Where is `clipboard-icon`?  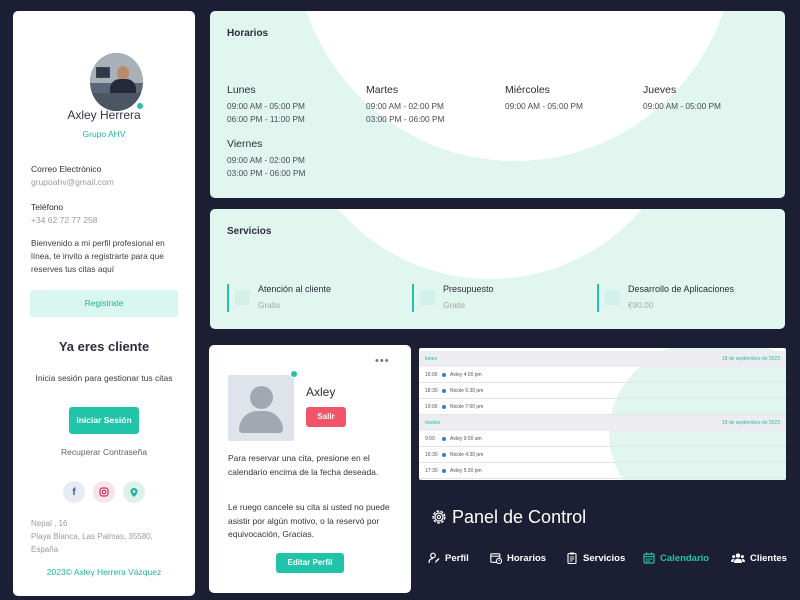 clipboard-icon is located at coordinates (572, 558).